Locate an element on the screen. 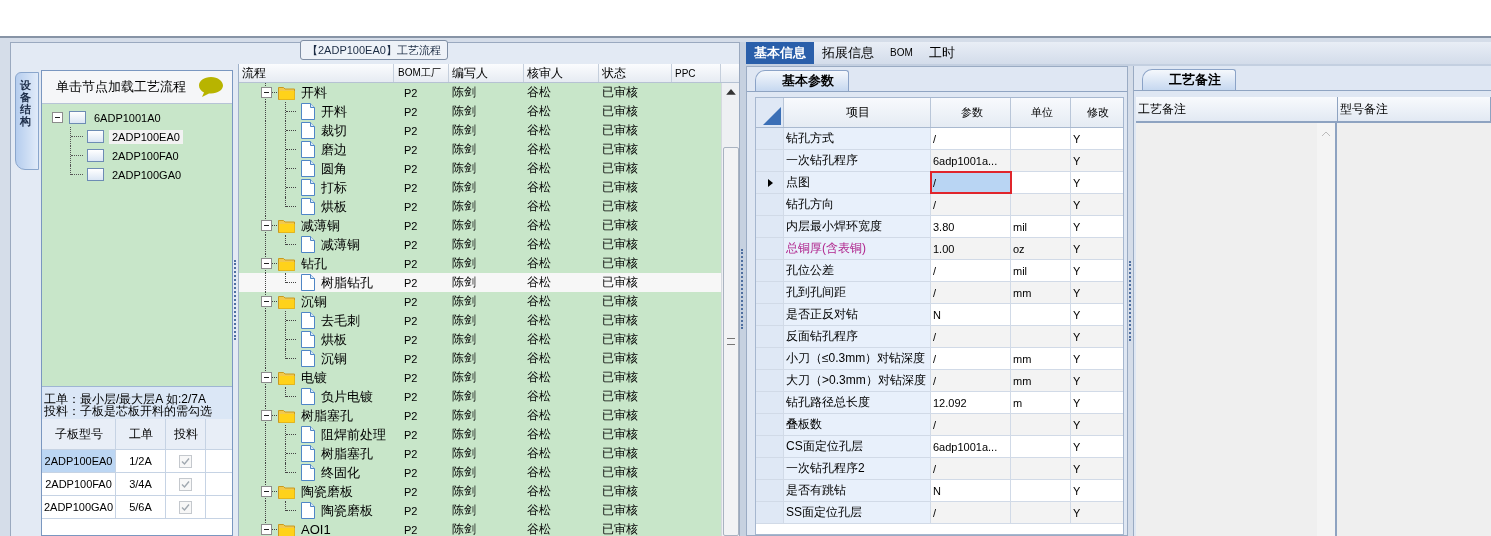 This screenshot has height=536, width=1491. flow-row: 电镀 P2 陈剑 谷松 已审核 is located at coordinates (480, 377).